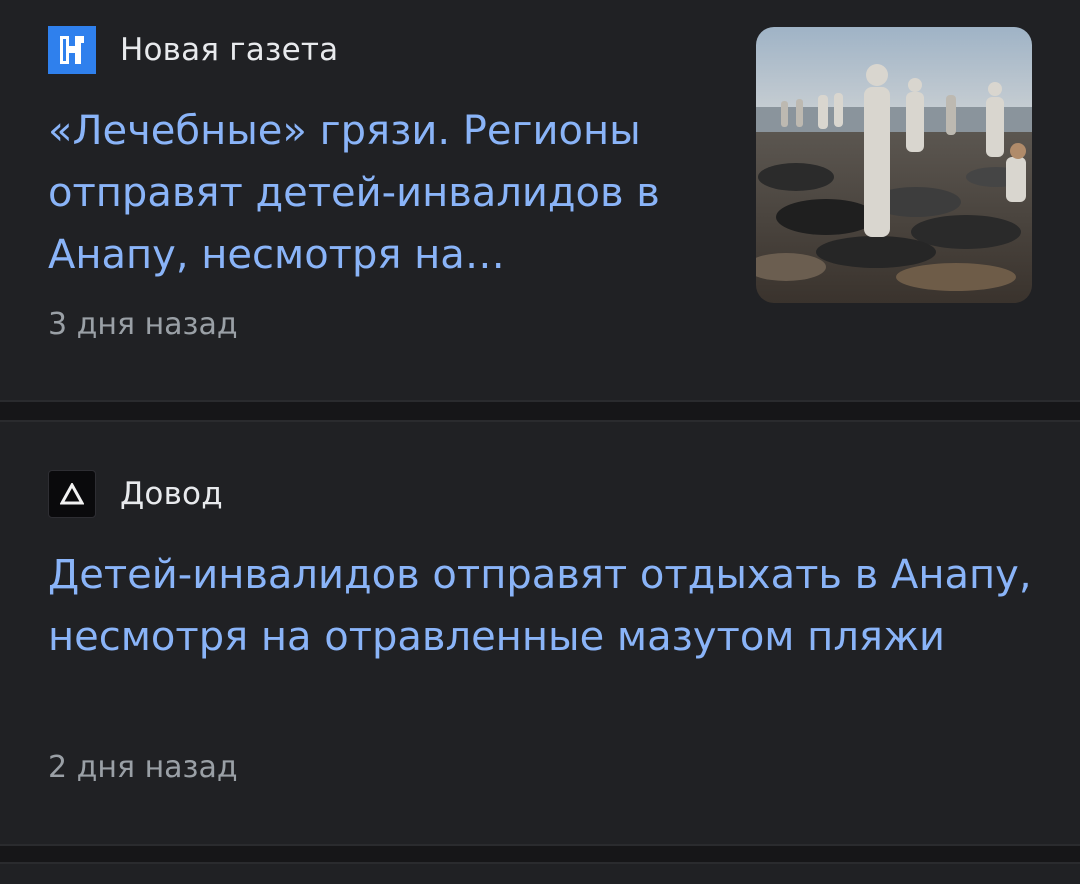  Describe the element at coordinates (229, 50) in the screenshot. I see `source-name: Новая газета` at that location.